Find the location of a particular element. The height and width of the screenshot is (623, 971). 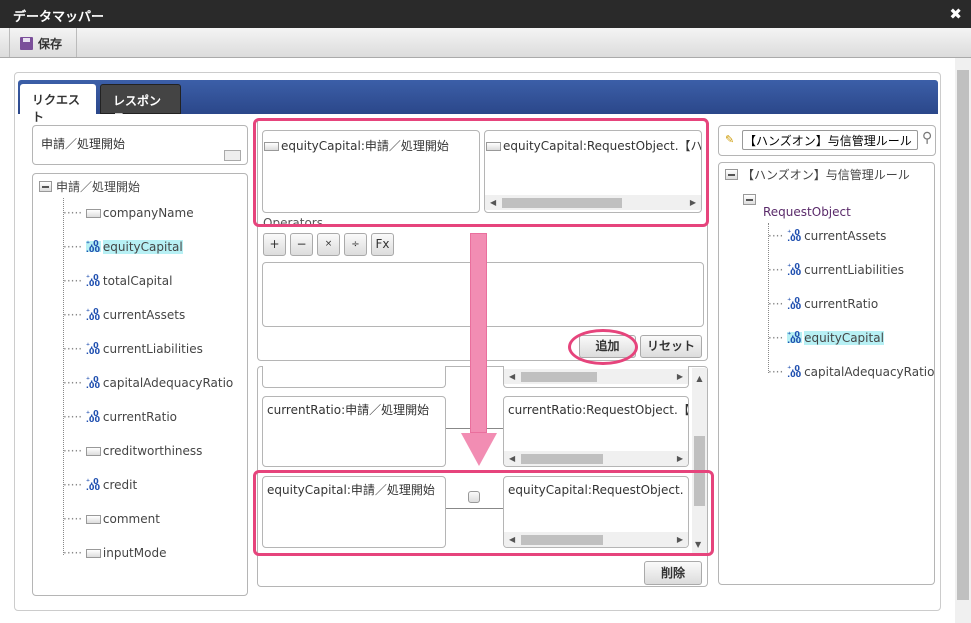

title-bar: データマッパー is located at coordinates (485, 14).